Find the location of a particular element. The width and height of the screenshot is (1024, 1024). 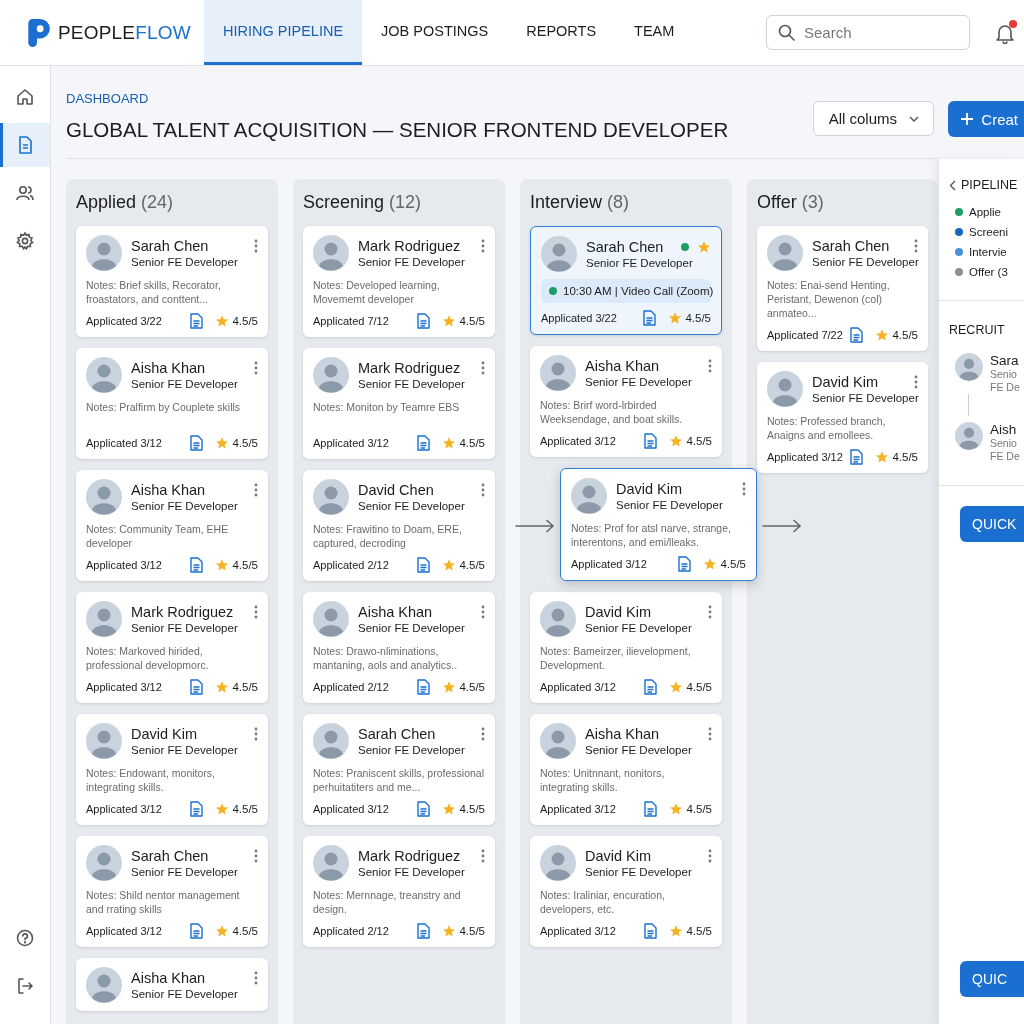

candidate-name: David Chen is located at coordinates (396, 490).